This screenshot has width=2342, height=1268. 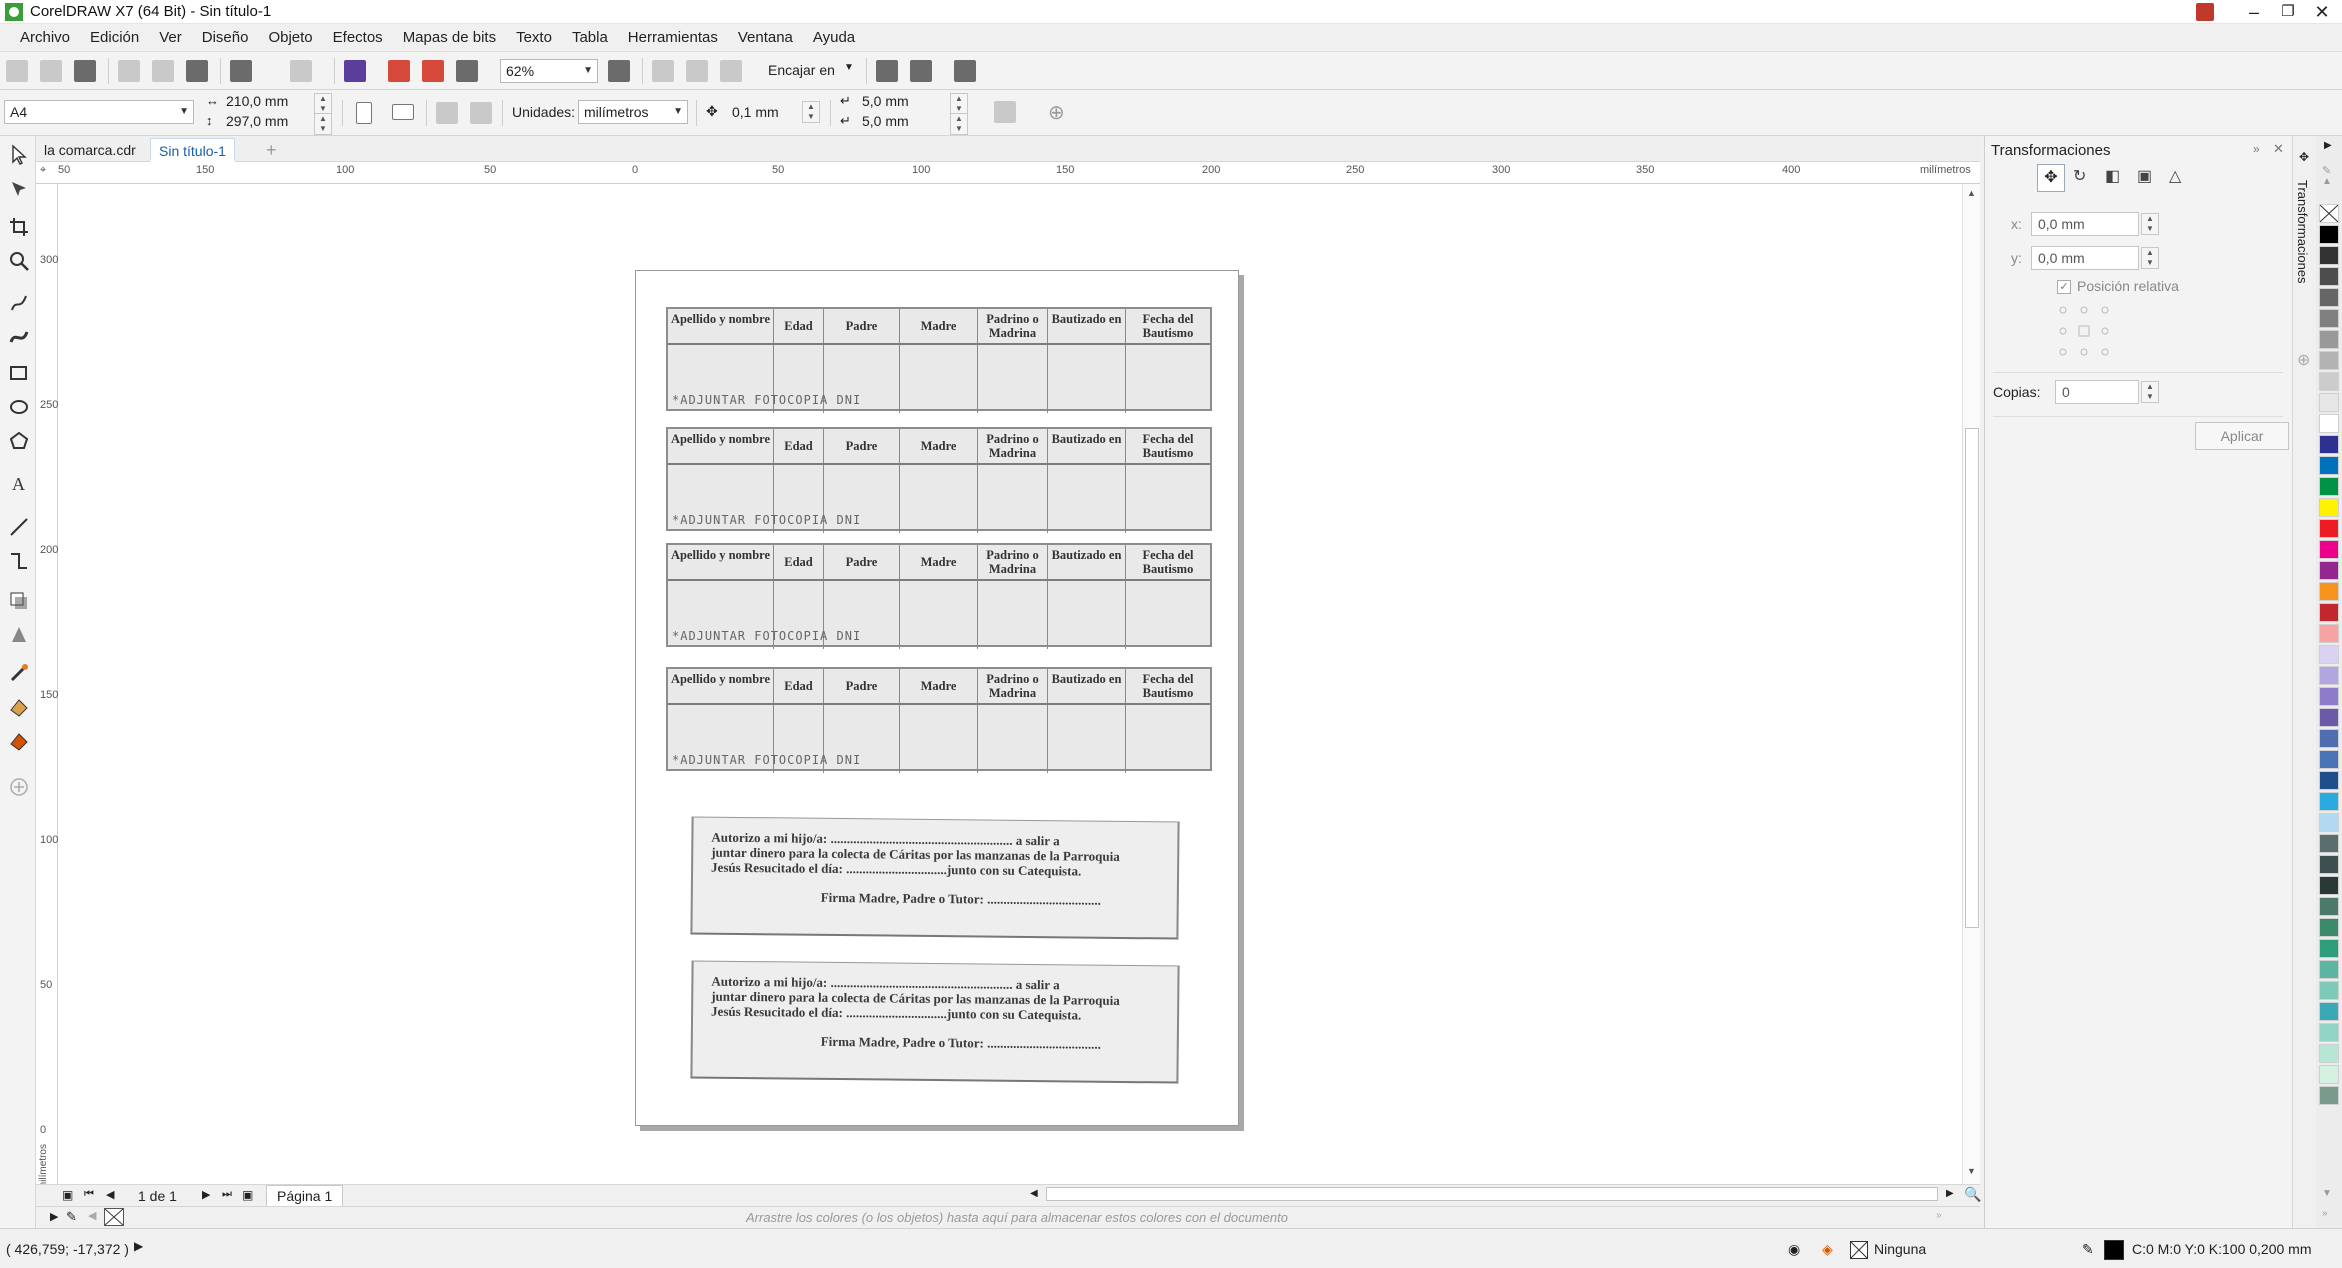 I want to click on height-spinner: ▲ ▼, so click(x=323, y=124).